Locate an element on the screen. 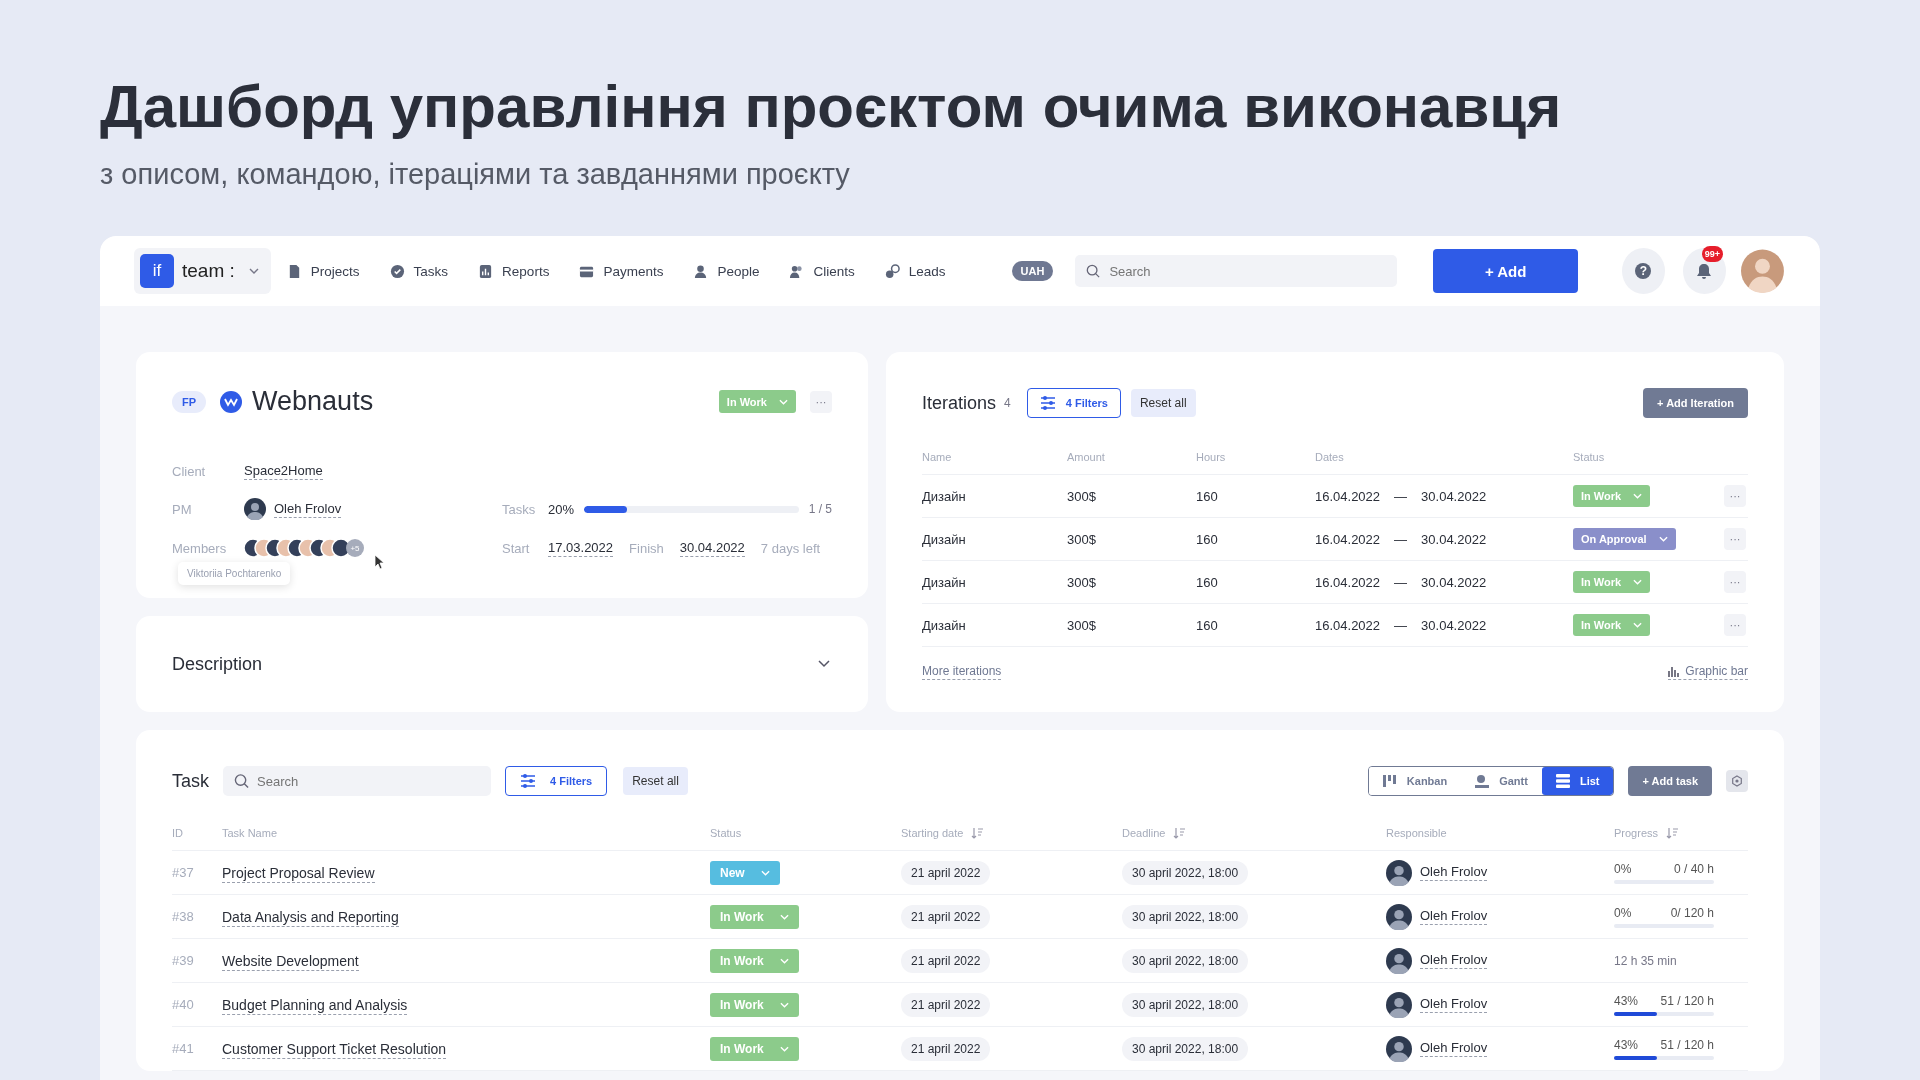  client-link: Space2Home is located at coordinates (283, 471).